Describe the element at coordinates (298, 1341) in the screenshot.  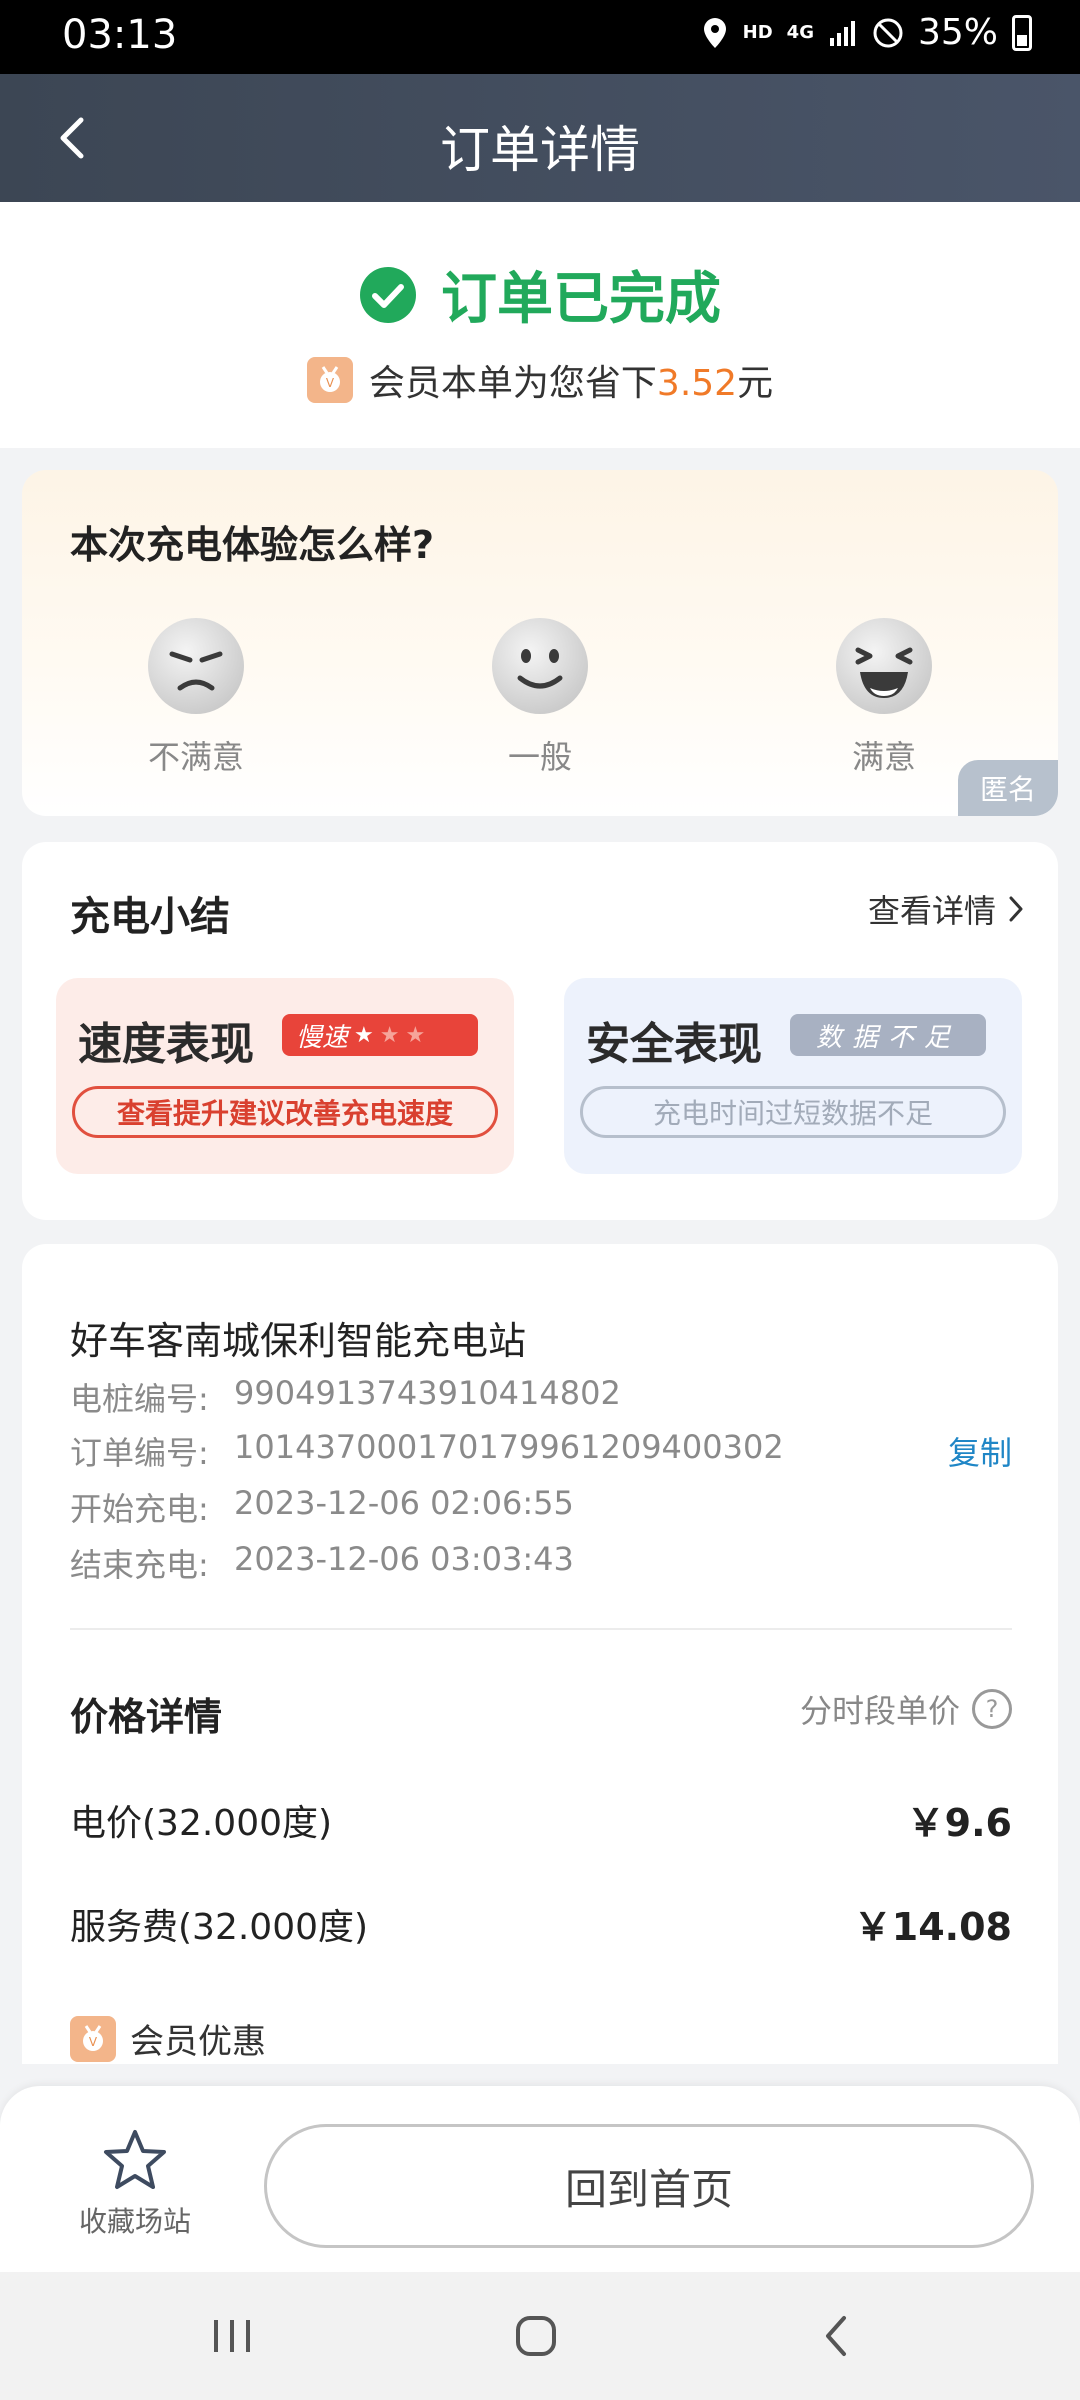
I see `station-name: 好车客南城保利智能充电站` at that location.